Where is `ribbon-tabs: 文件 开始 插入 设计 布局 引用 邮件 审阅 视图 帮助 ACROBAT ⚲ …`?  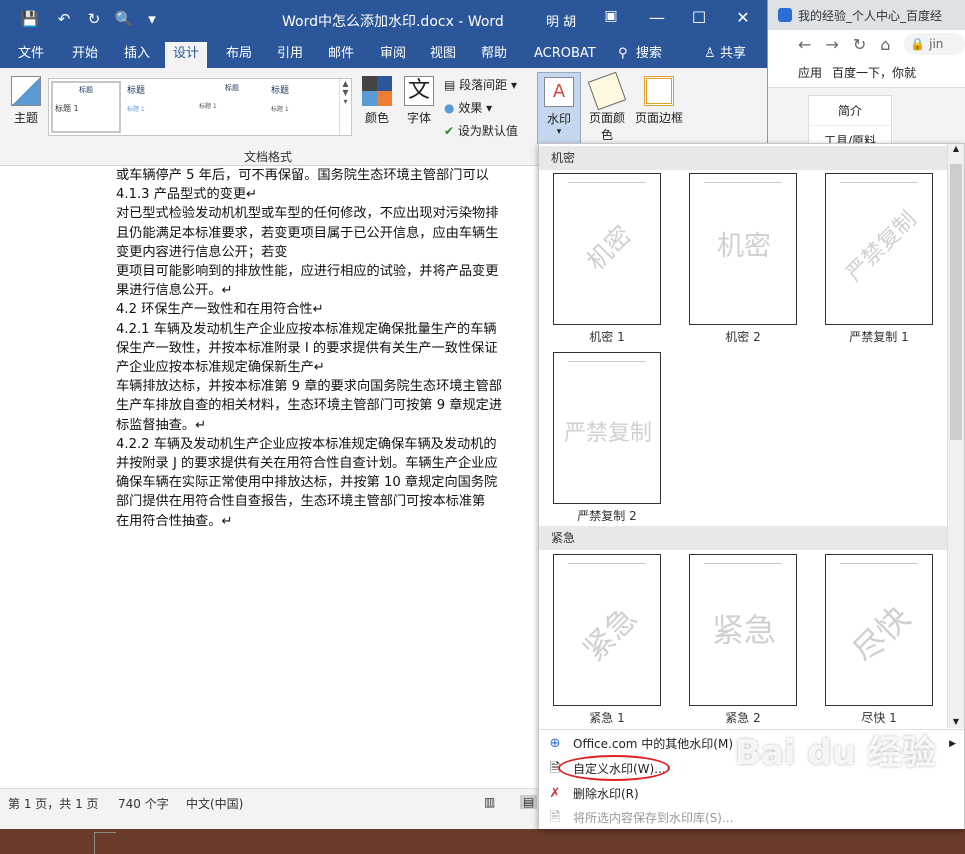 ribbon-tabs: 文件 开始 插入 设计 布局 引用 邮件 审阅 视图 帮助 ACROBAT ⚲ … is located at coordinates (383, 54).